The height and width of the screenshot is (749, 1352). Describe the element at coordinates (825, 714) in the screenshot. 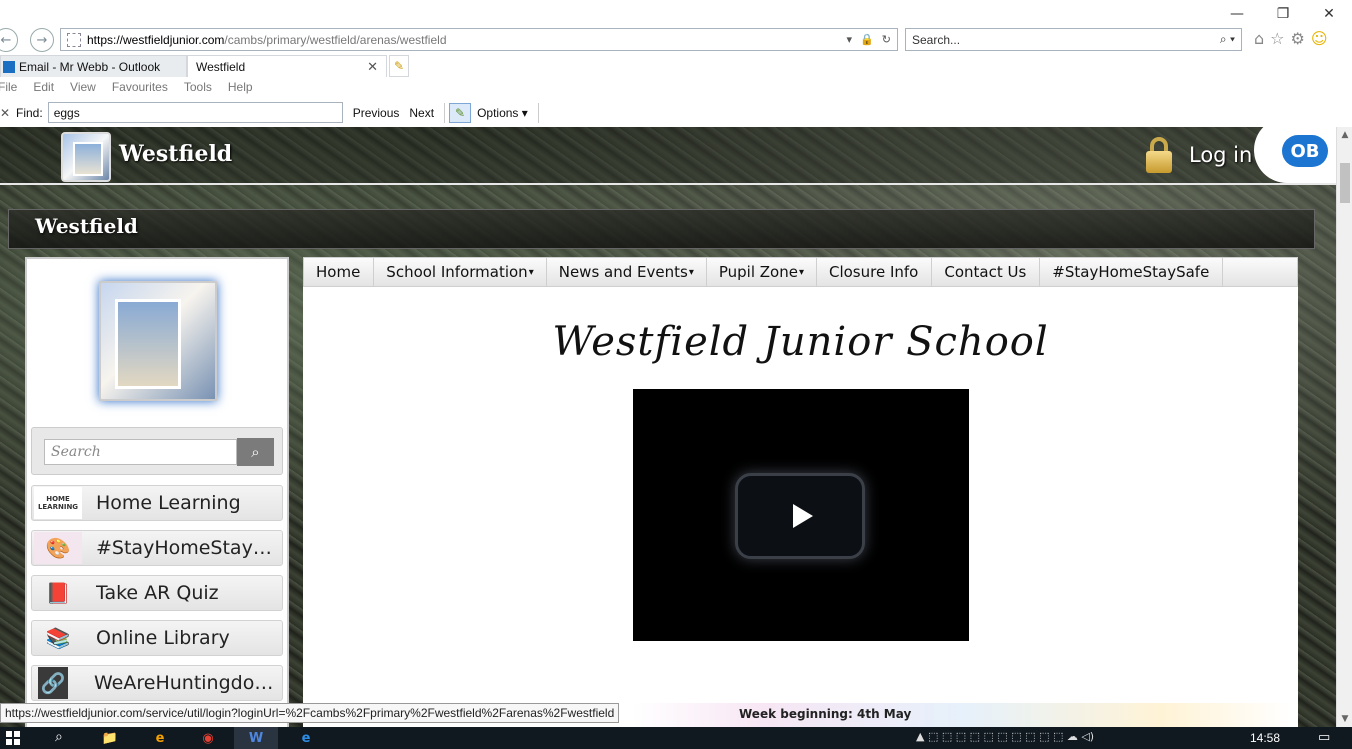

I see `banner-text: Week beginning: 4th May` at that location.